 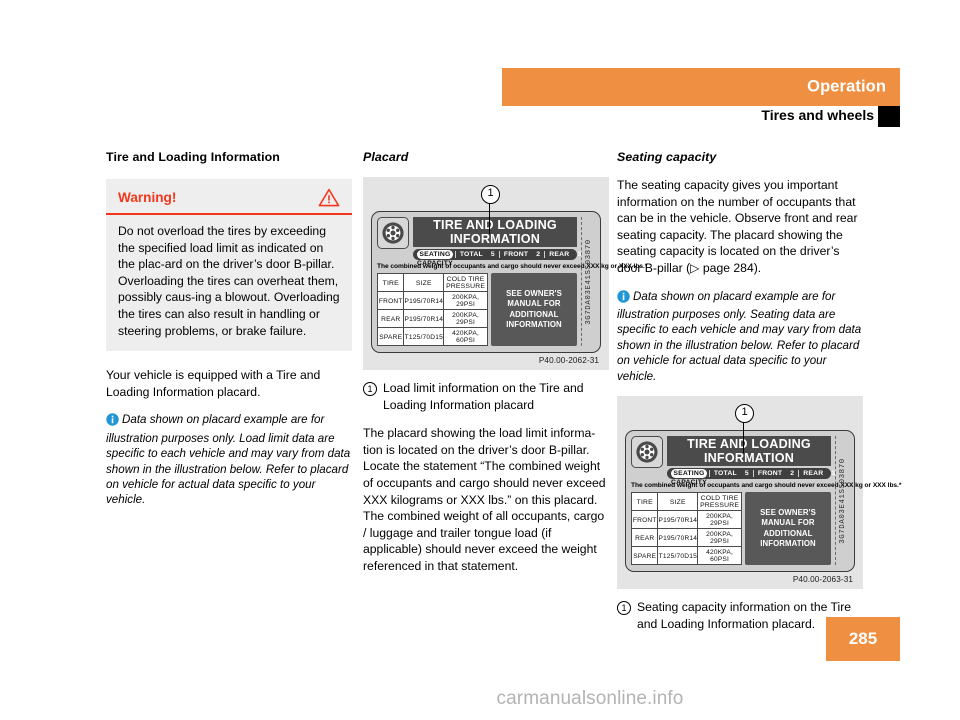 What do you see at coordinates (863, 639) in the screenshot?
I see `page-number: 285` at bounding box center [863, 639].